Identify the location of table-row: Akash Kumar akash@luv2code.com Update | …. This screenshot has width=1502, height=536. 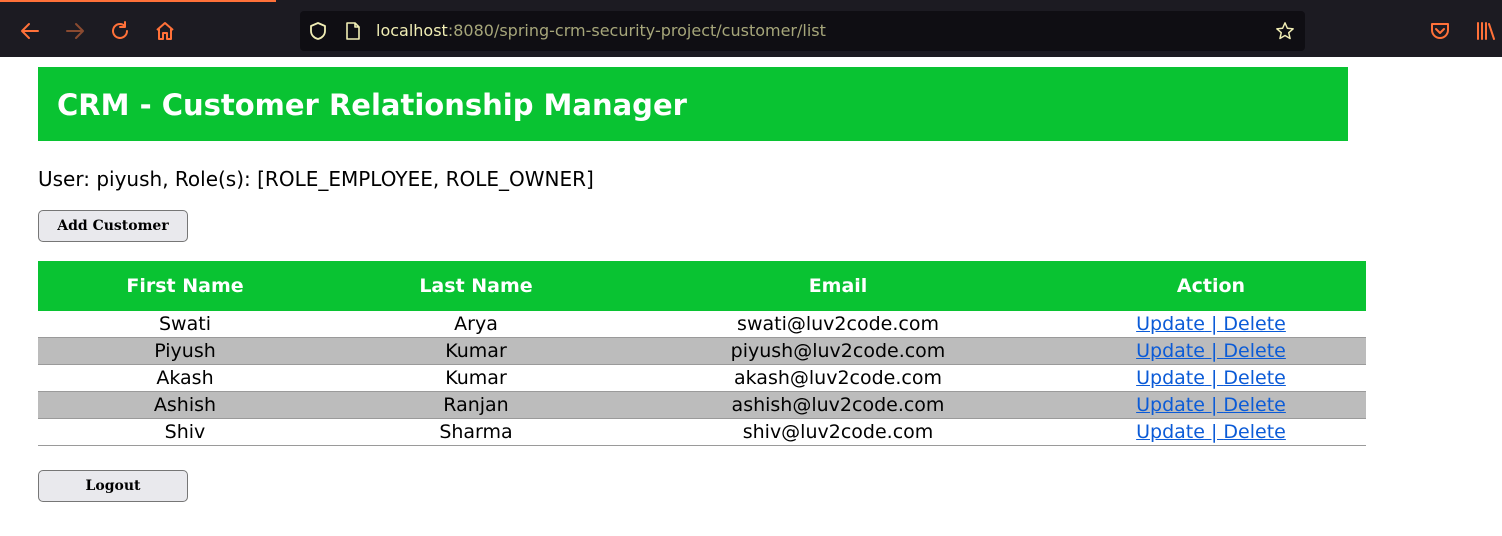
(702, 378).